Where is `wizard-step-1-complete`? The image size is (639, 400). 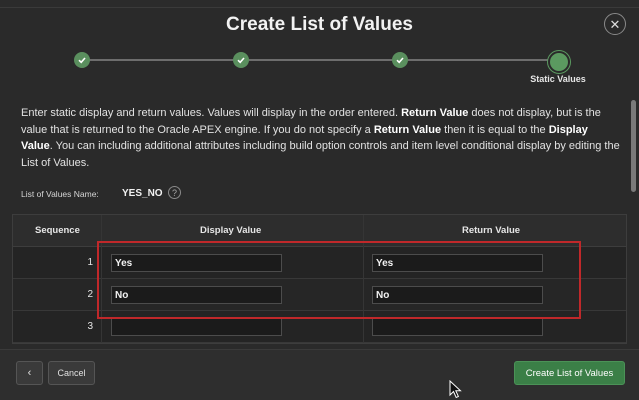 wizard-step-1-complete is located at coordinates (82, 60).